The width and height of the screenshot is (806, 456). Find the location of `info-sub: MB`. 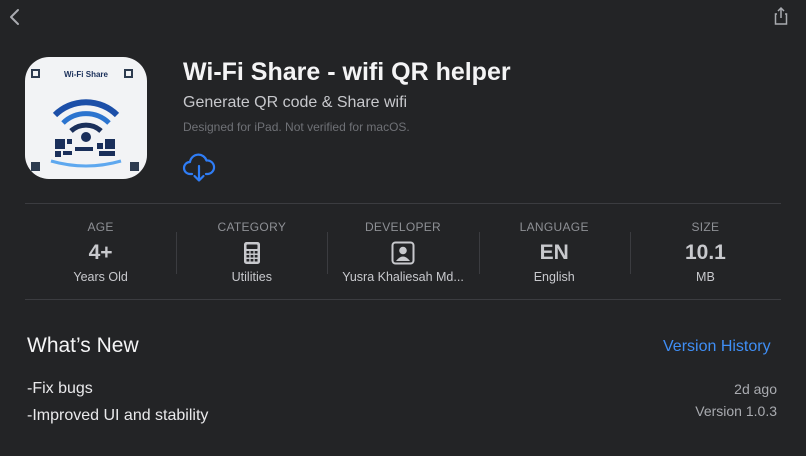

info-sub: MB is located at coordinates (705, 277).